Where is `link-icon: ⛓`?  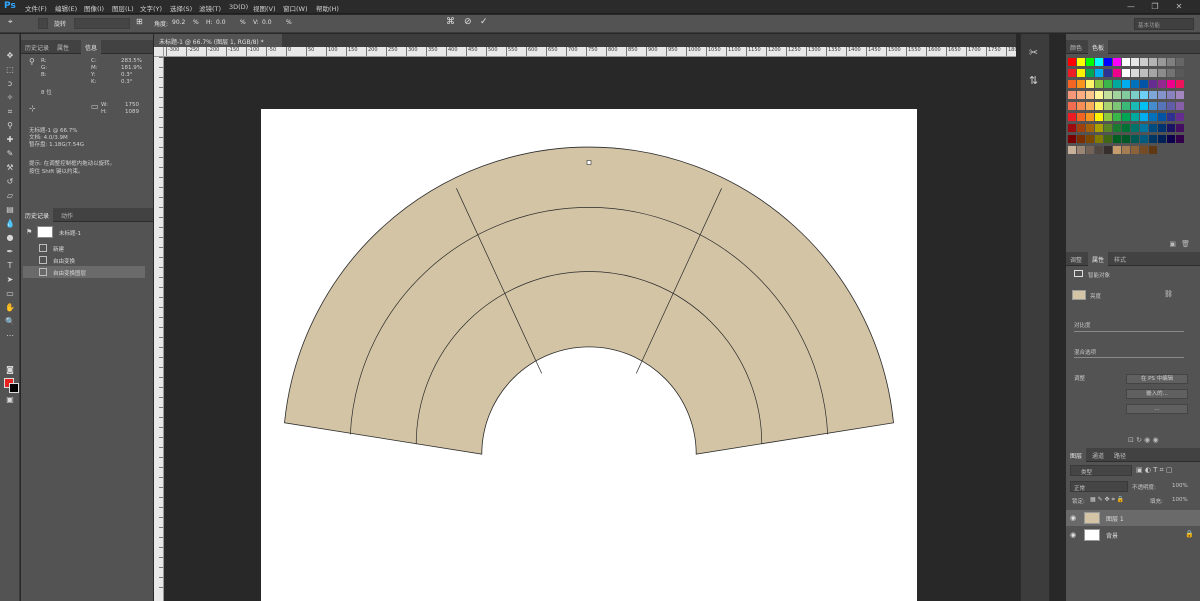
link-icon: ⛓ is located at coordinates (1168, 294).